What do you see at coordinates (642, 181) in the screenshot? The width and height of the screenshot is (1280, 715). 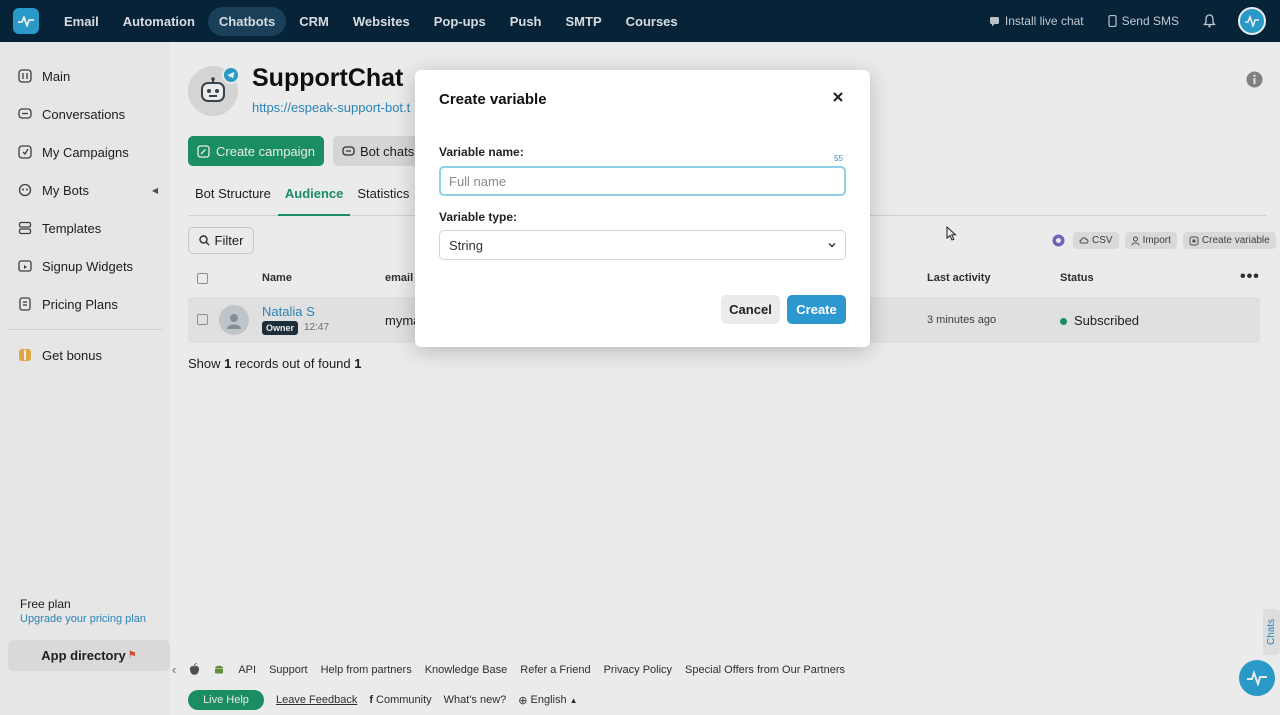 I see `variable-name-input` at bounding box center [642, 181].